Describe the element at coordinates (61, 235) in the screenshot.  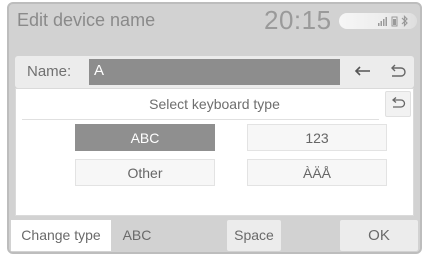
I see `change-type-button: Change type` at that location.